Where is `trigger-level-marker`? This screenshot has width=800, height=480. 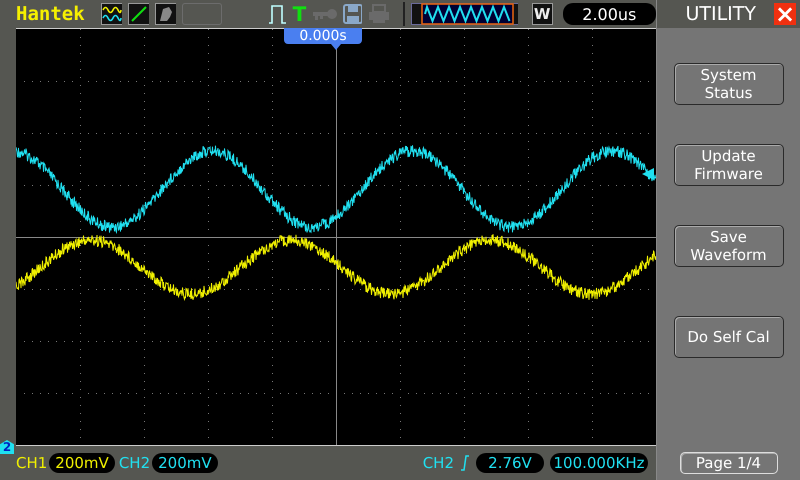 trigger-level-marker is located at coordinates (648, 174).